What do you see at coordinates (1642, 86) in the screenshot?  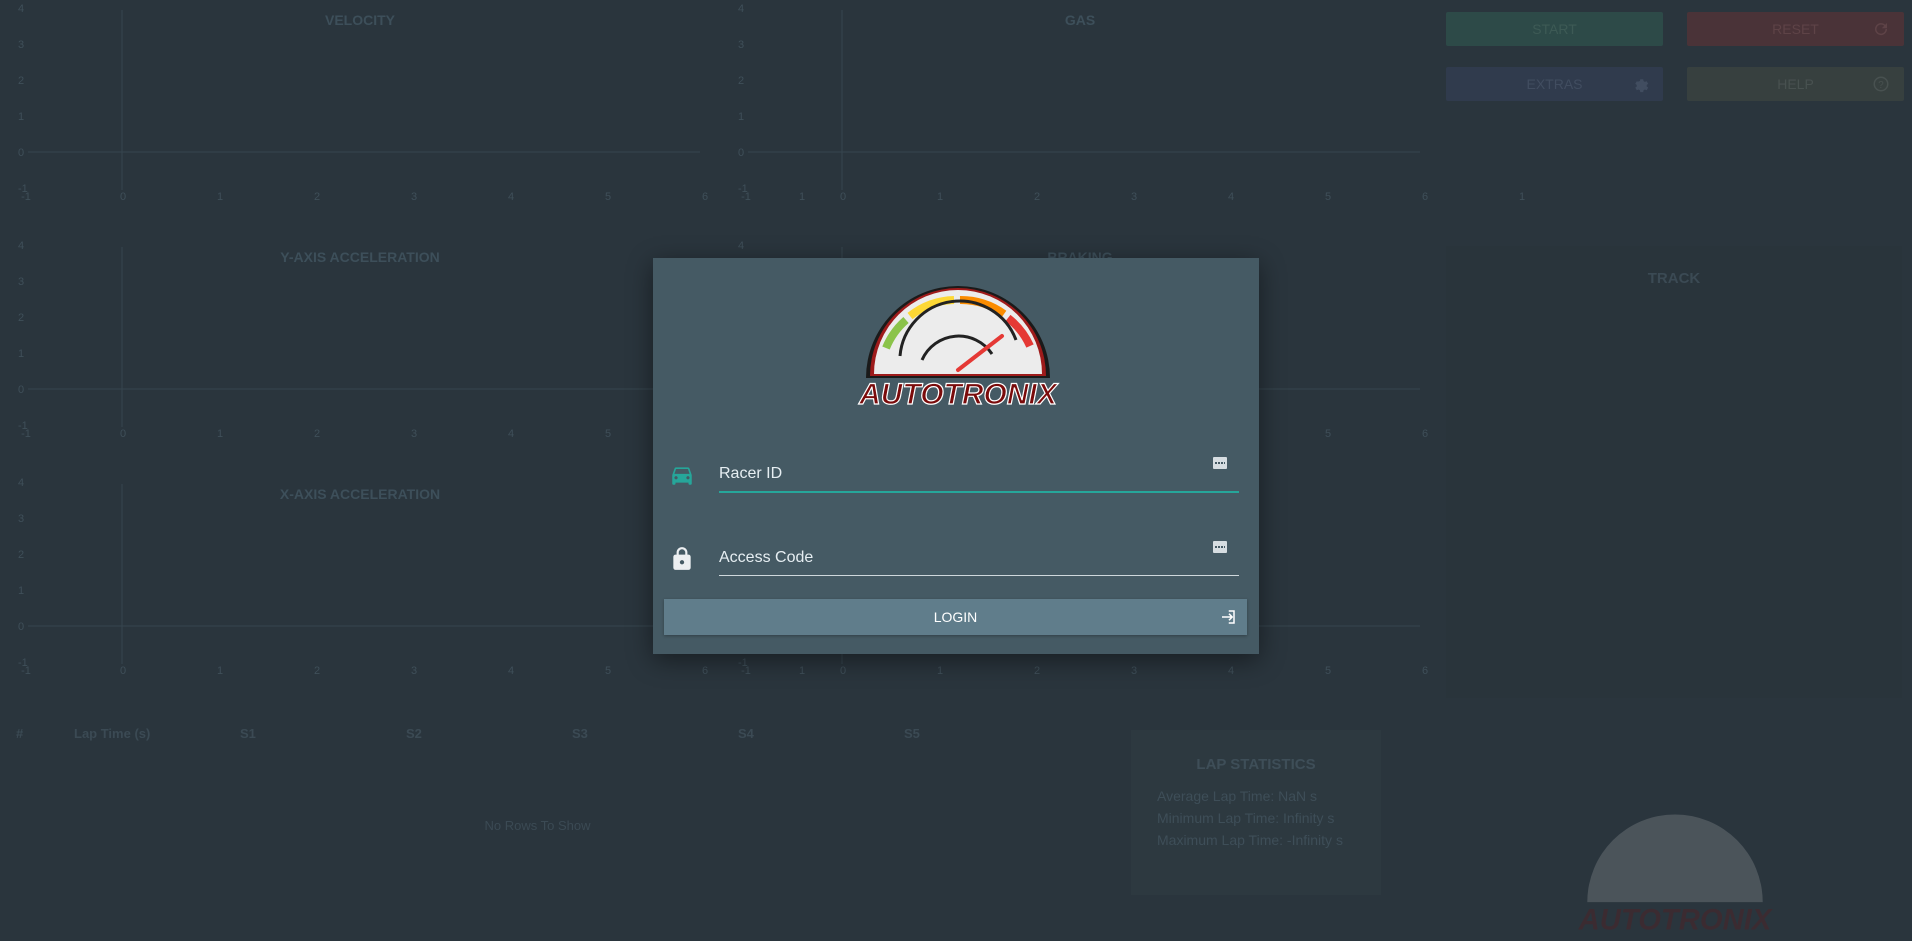 I see `gear-icon` at bounding box center [1642, 86].